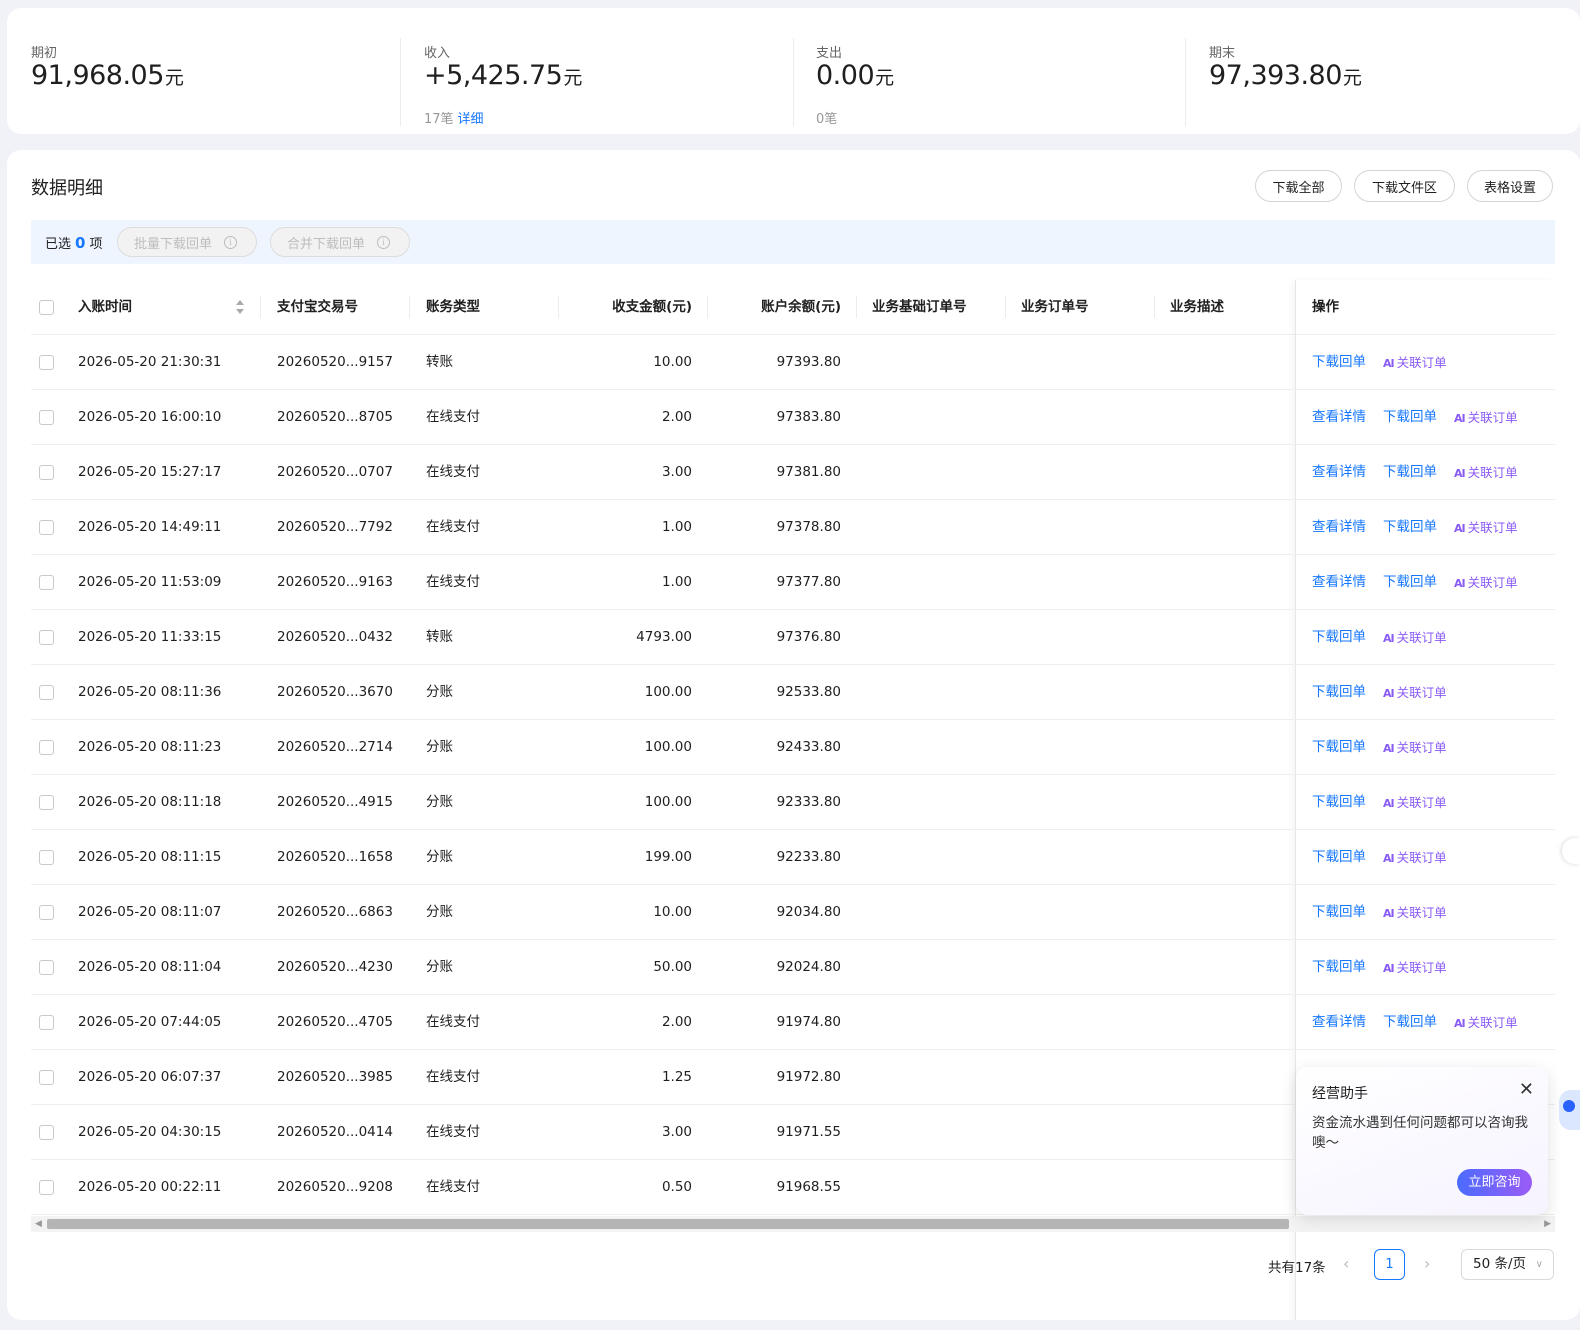 The width and height of the screenshot is (1580, 1330). What do you see at coordinates (1297, 1268) in the screenshot?
I see `pagination-total: 共有17条` at bounding box center [1297, 1268].